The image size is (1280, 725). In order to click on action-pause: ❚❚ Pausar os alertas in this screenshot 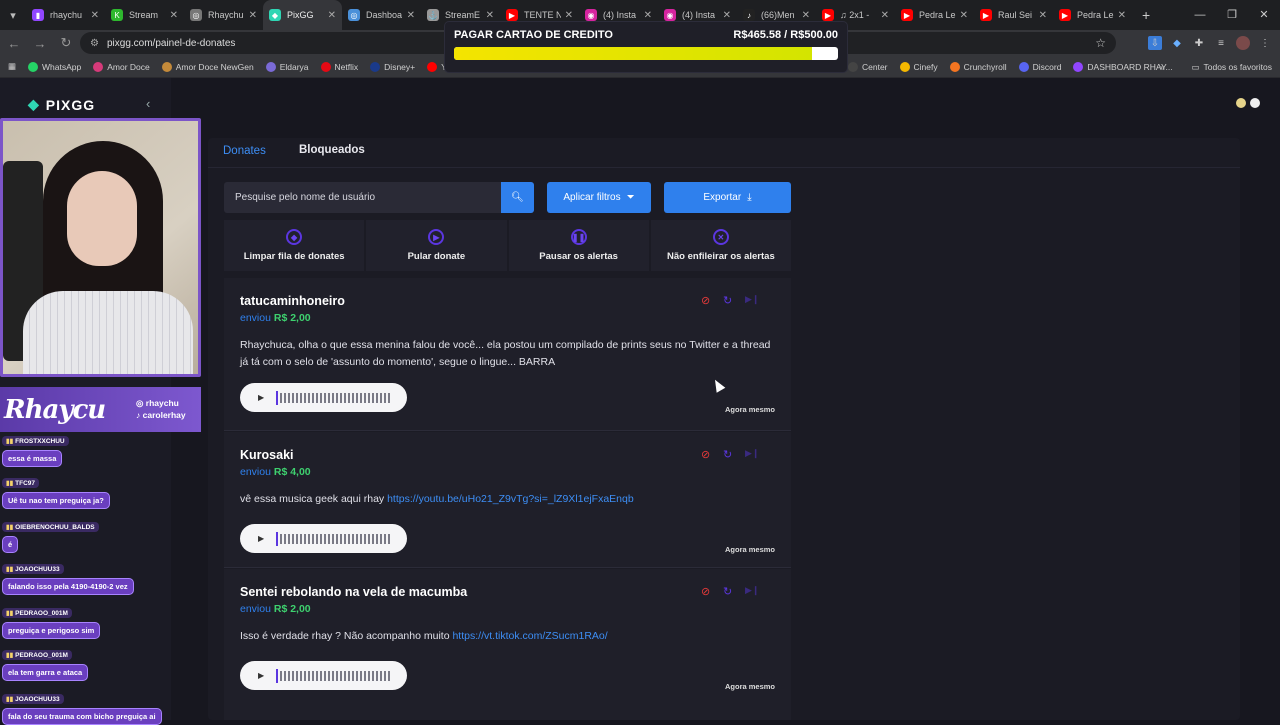, I will do `click(578, 245)`.